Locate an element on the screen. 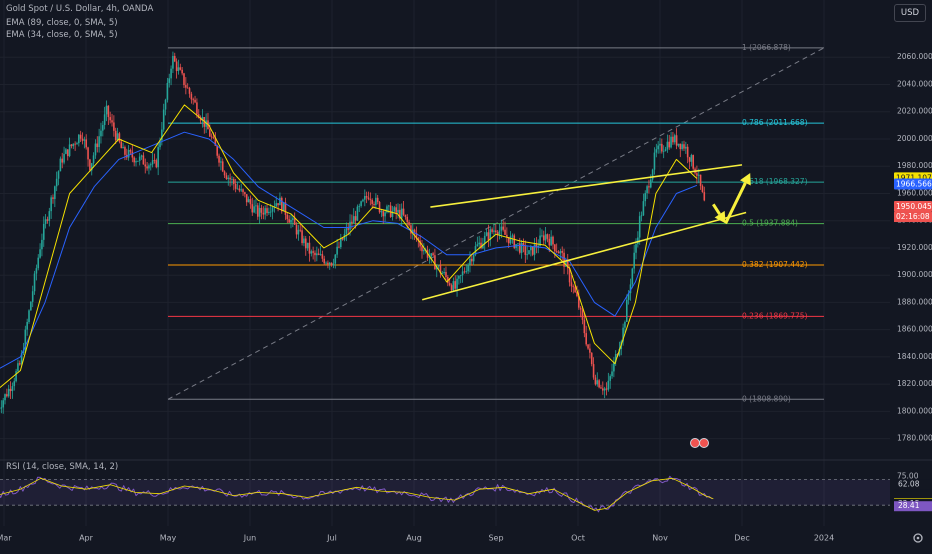 The width and height of the screenshot is (932, 554). y-axis-tick-label: 1840.000 is located at coordinates (914, 356).